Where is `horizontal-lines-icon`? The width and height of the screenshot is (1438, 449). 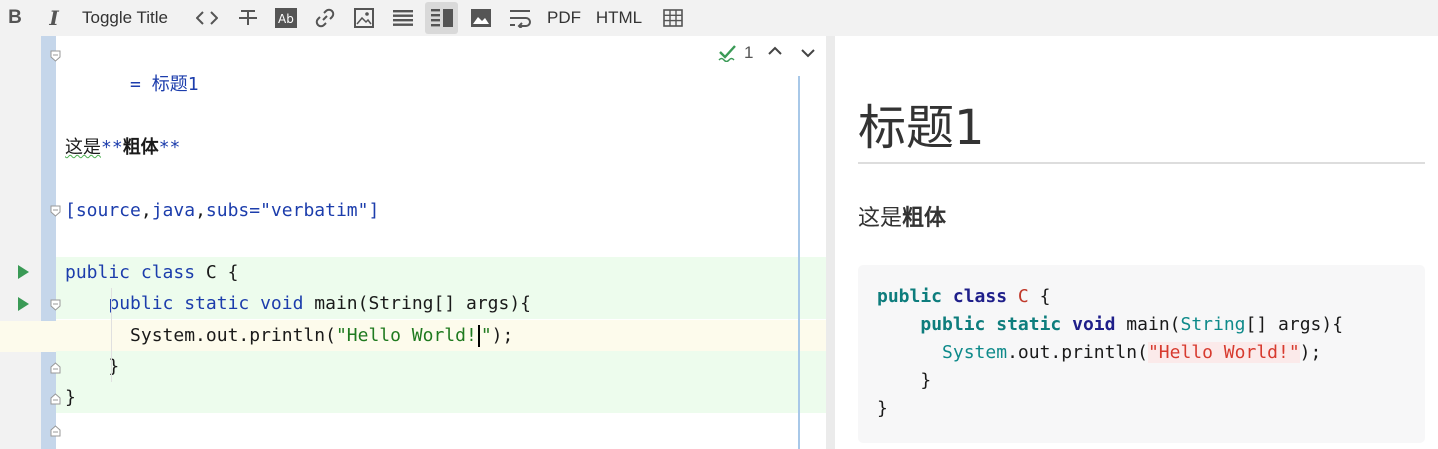 horizontal-lines-icon is located at coordinates (403, 18).